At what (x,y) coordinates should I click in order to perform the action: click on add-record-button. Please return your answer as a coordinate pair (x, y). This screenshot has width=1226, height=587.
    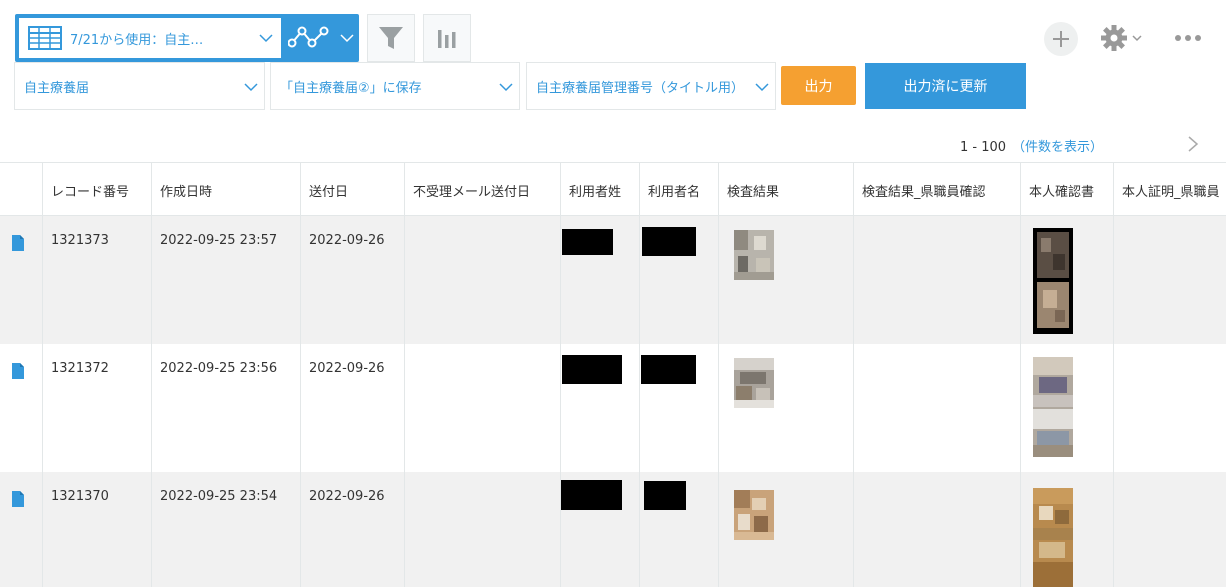
    Looking at the image, I should click on (1061, 39).